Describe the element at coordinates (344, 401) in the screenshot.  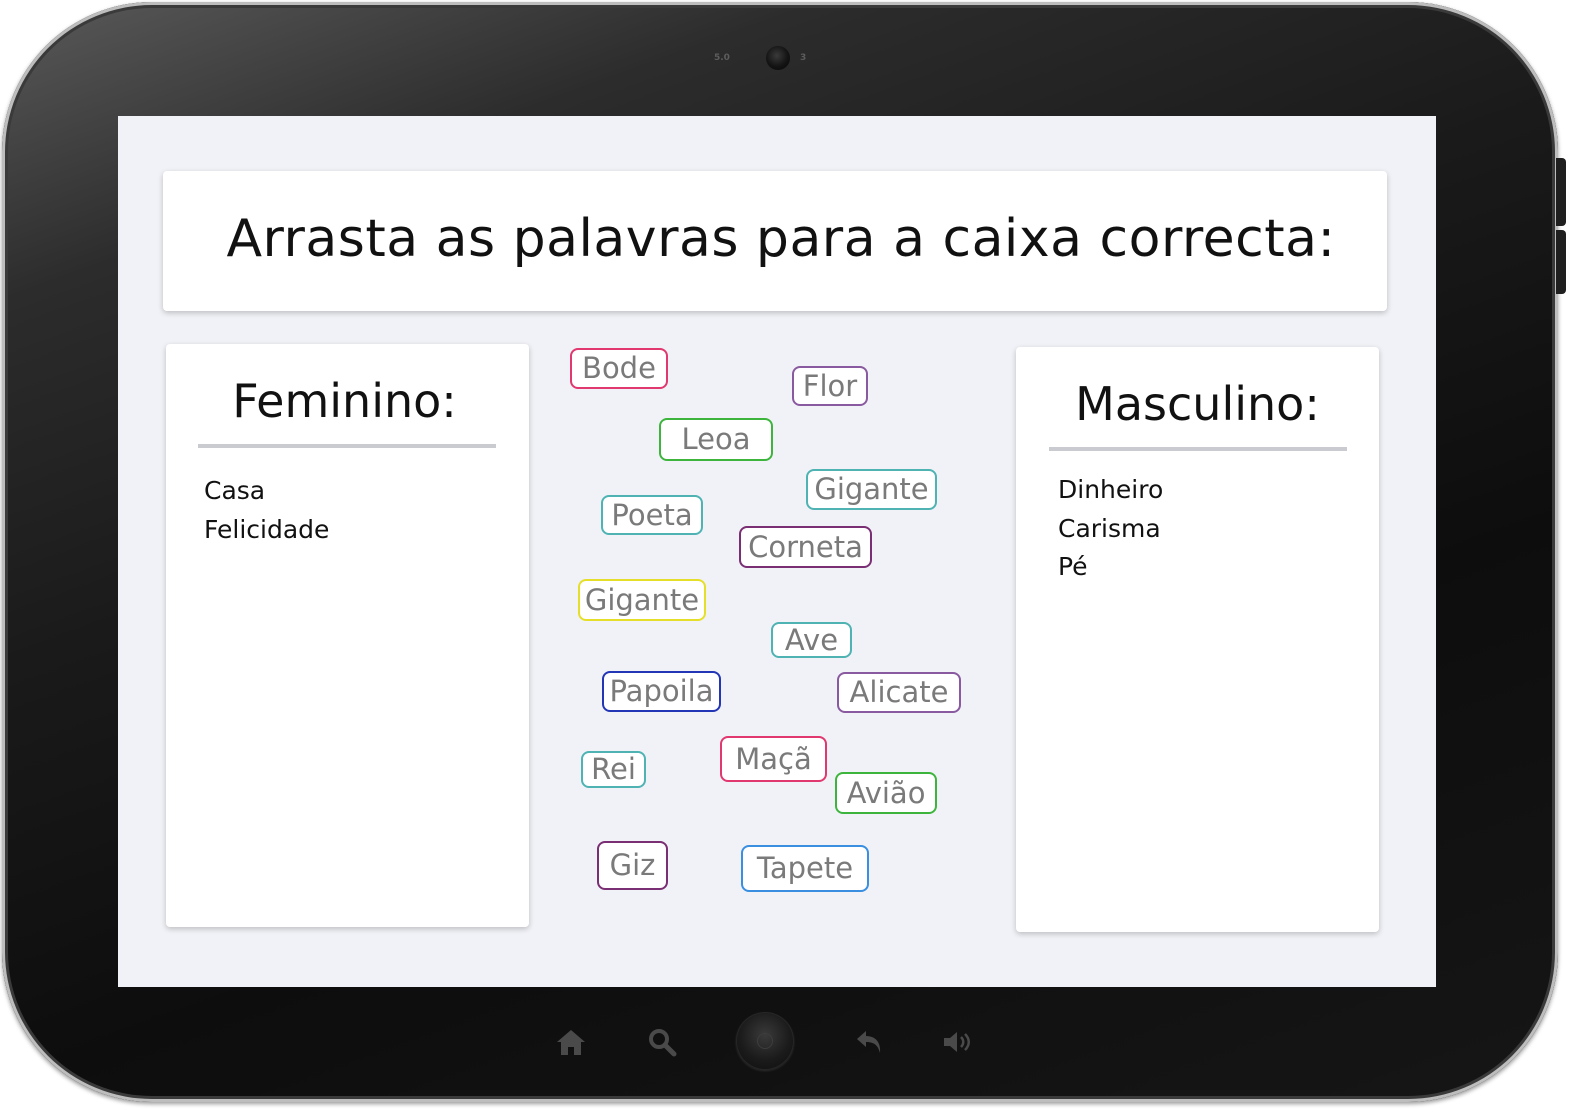
I see `feminine-box-title: Feminino:` at that location.